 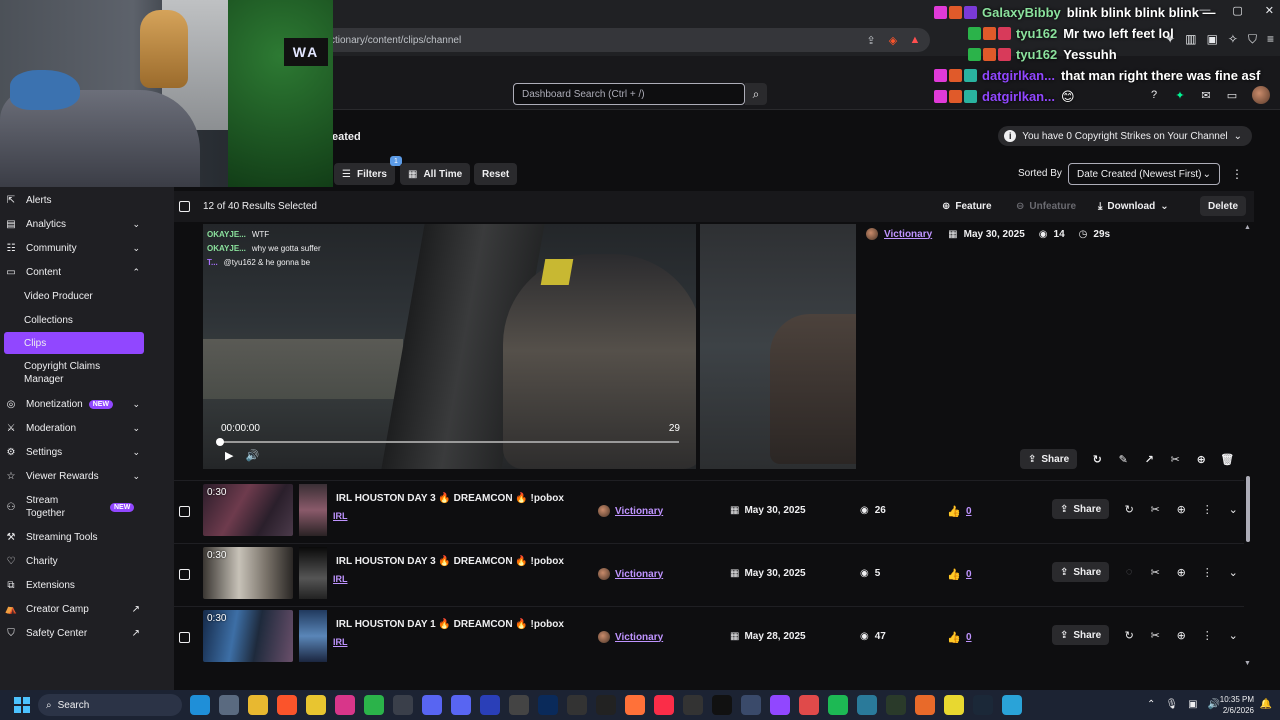 What do you see at coordinates (629, 94) in the screenshot?
I see `dashboard-search-input: Dashboard Search (Ctrl + /)` at bounding box center [629, 94].